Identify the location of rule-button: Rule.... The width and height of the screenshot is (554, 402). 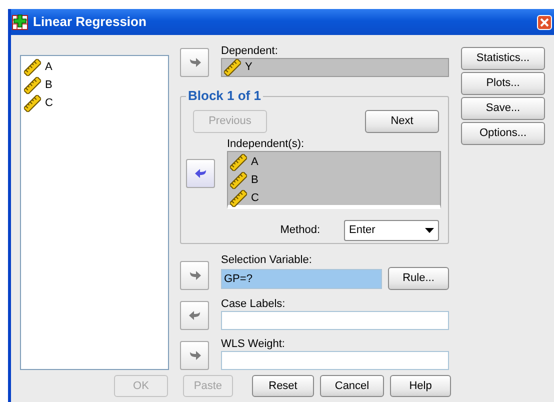
(418, 278).